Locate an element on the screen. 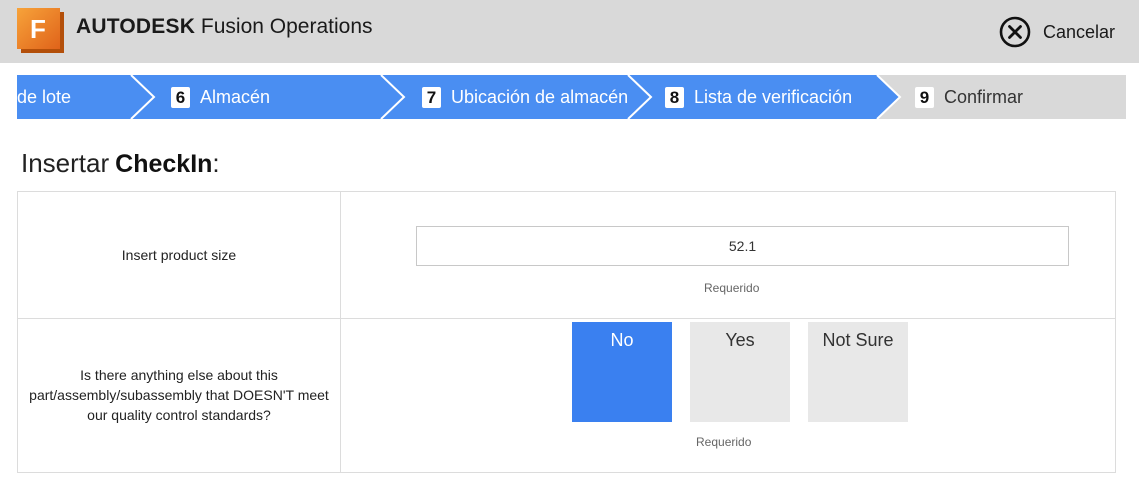  step-label: Confirmar is located at coordinates (984, 96).